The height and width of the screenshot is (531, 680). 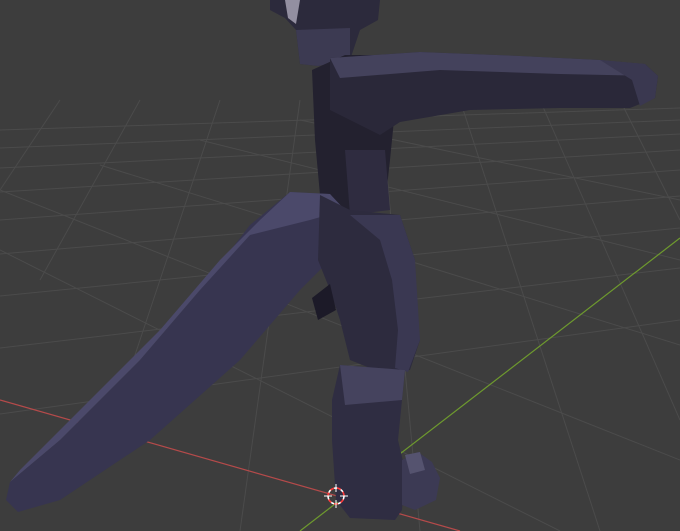 What do you see at coordinates (372, 385) in the screenshot?
I see `mesh-knee` at bounding box center [372, 385].